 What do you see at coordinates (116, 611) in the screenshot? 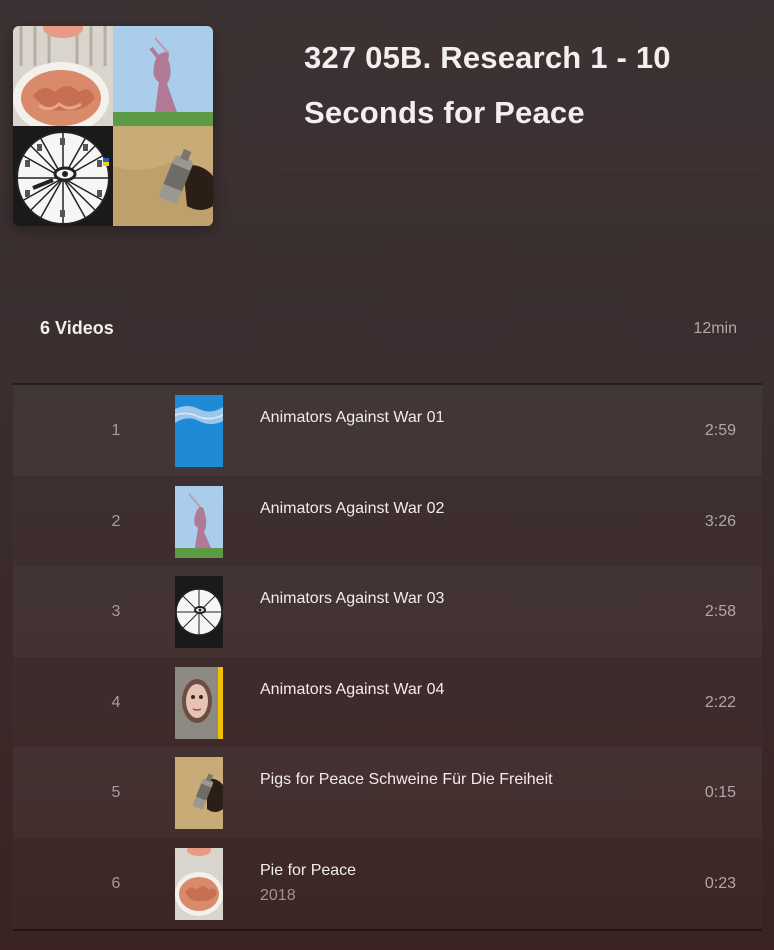
I see `video-index: 3` at bounding box center [116, 611].